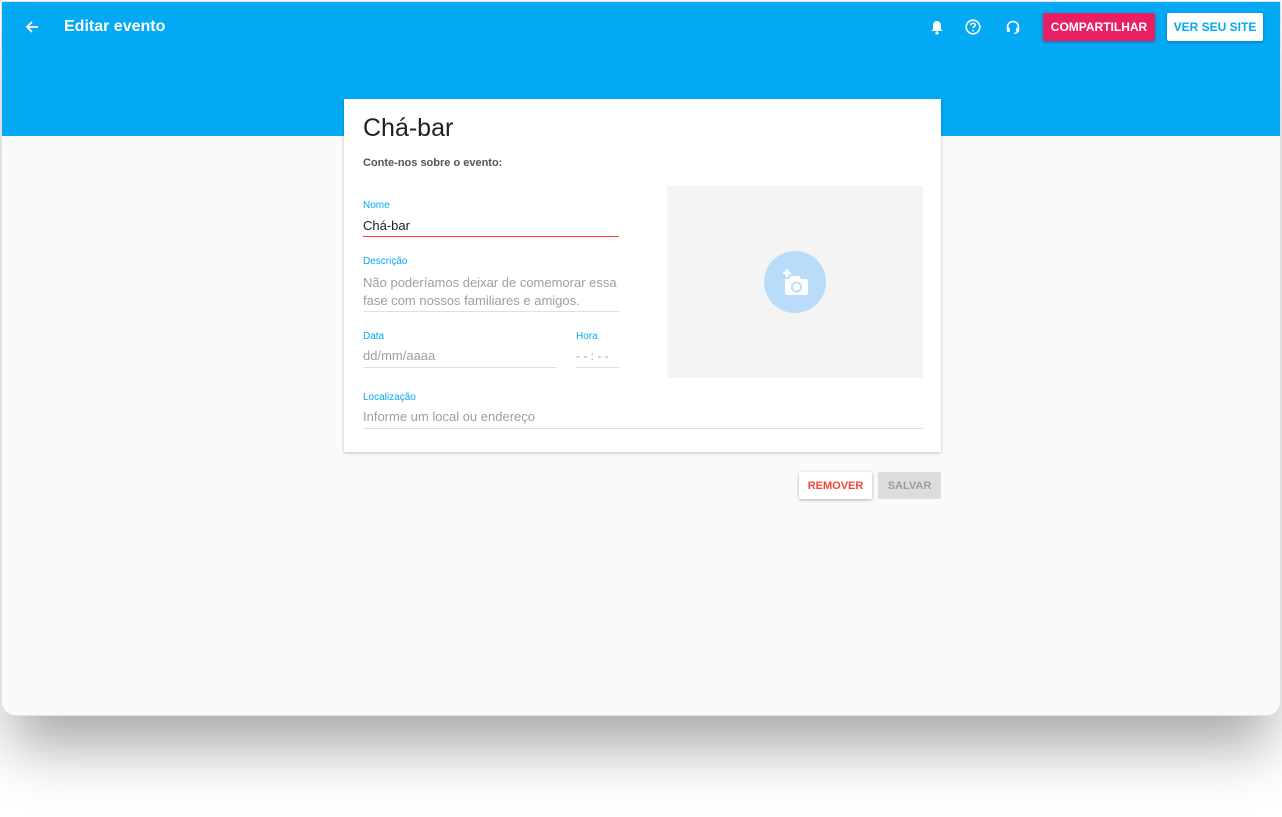 This screenshot has height=817, width=1282. What do you see at coordinates (491, 311) in the screenshot?
I see `description-underline` at bounding box center [491, 311].